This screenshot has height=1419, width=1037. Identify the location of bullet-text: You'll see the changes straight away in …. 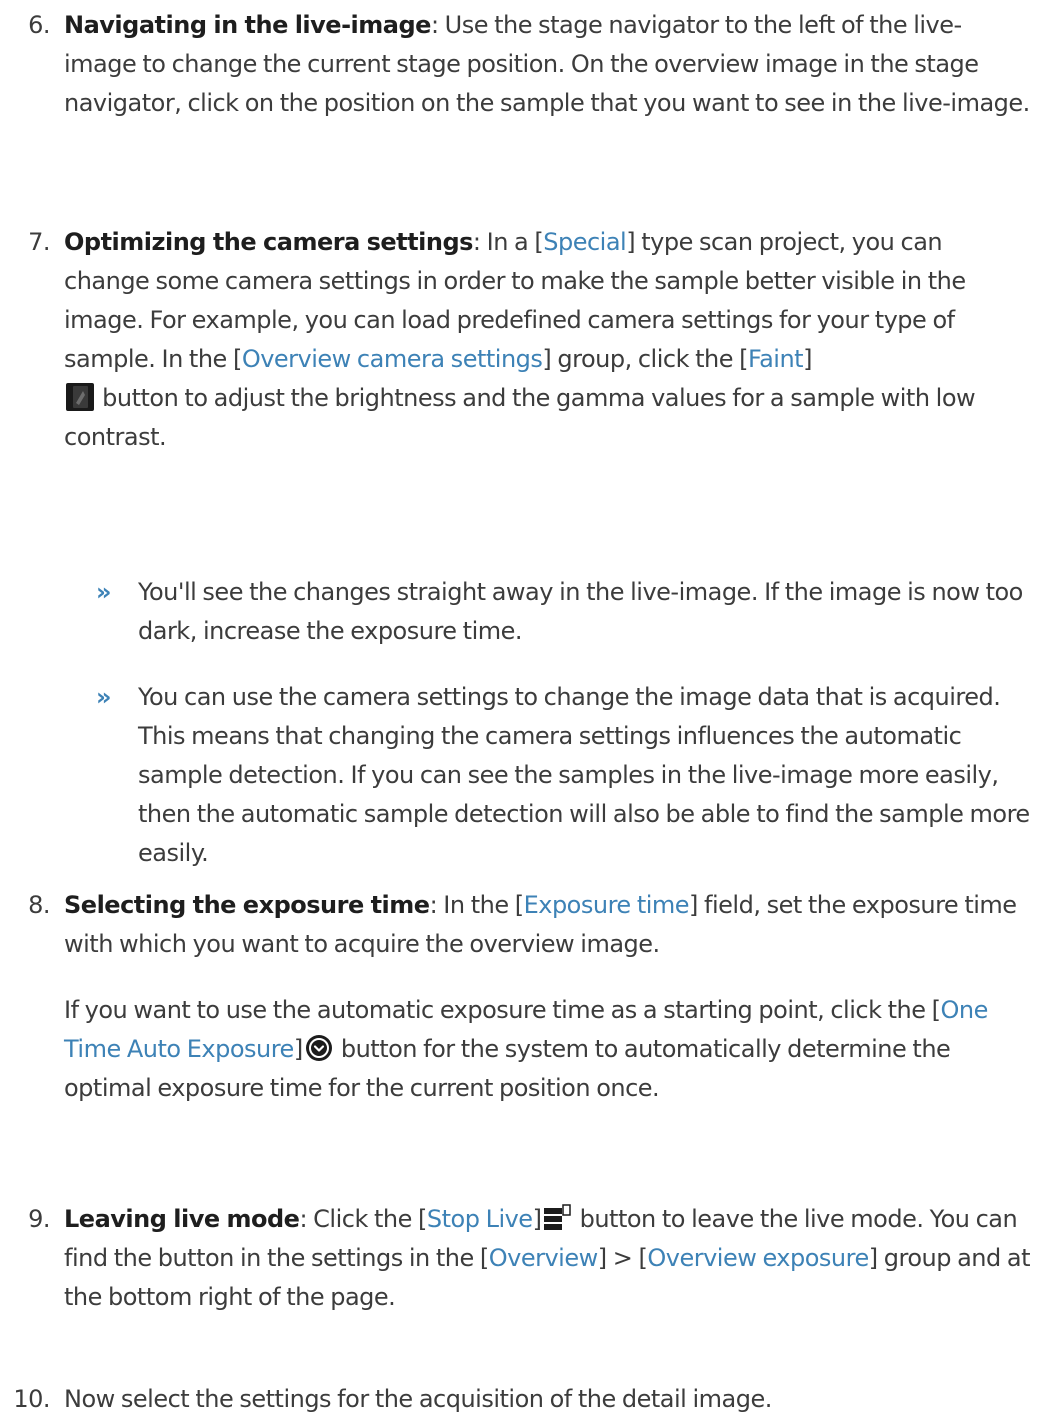
(580, 611).